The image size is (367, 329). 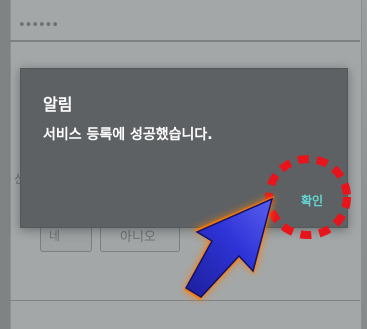 What do you see at coordinates (38, 25) in the screenshot?
I see `password-field-mask: ••••••` at bounding box center [38, 25].